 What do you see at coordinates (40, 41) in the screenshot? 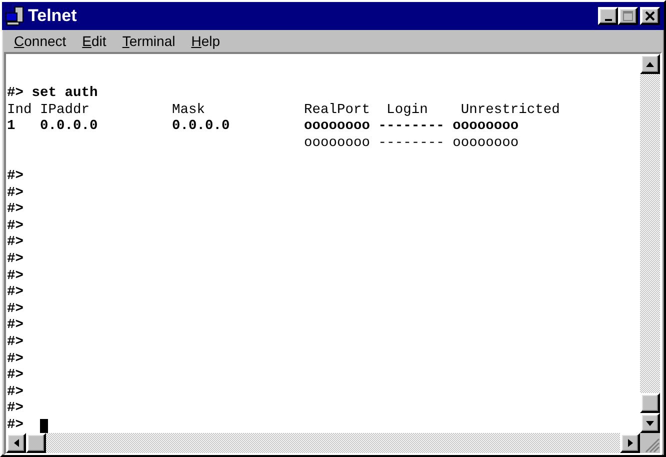
I see `menu-item: Connect` at bounding box center [40, 41].